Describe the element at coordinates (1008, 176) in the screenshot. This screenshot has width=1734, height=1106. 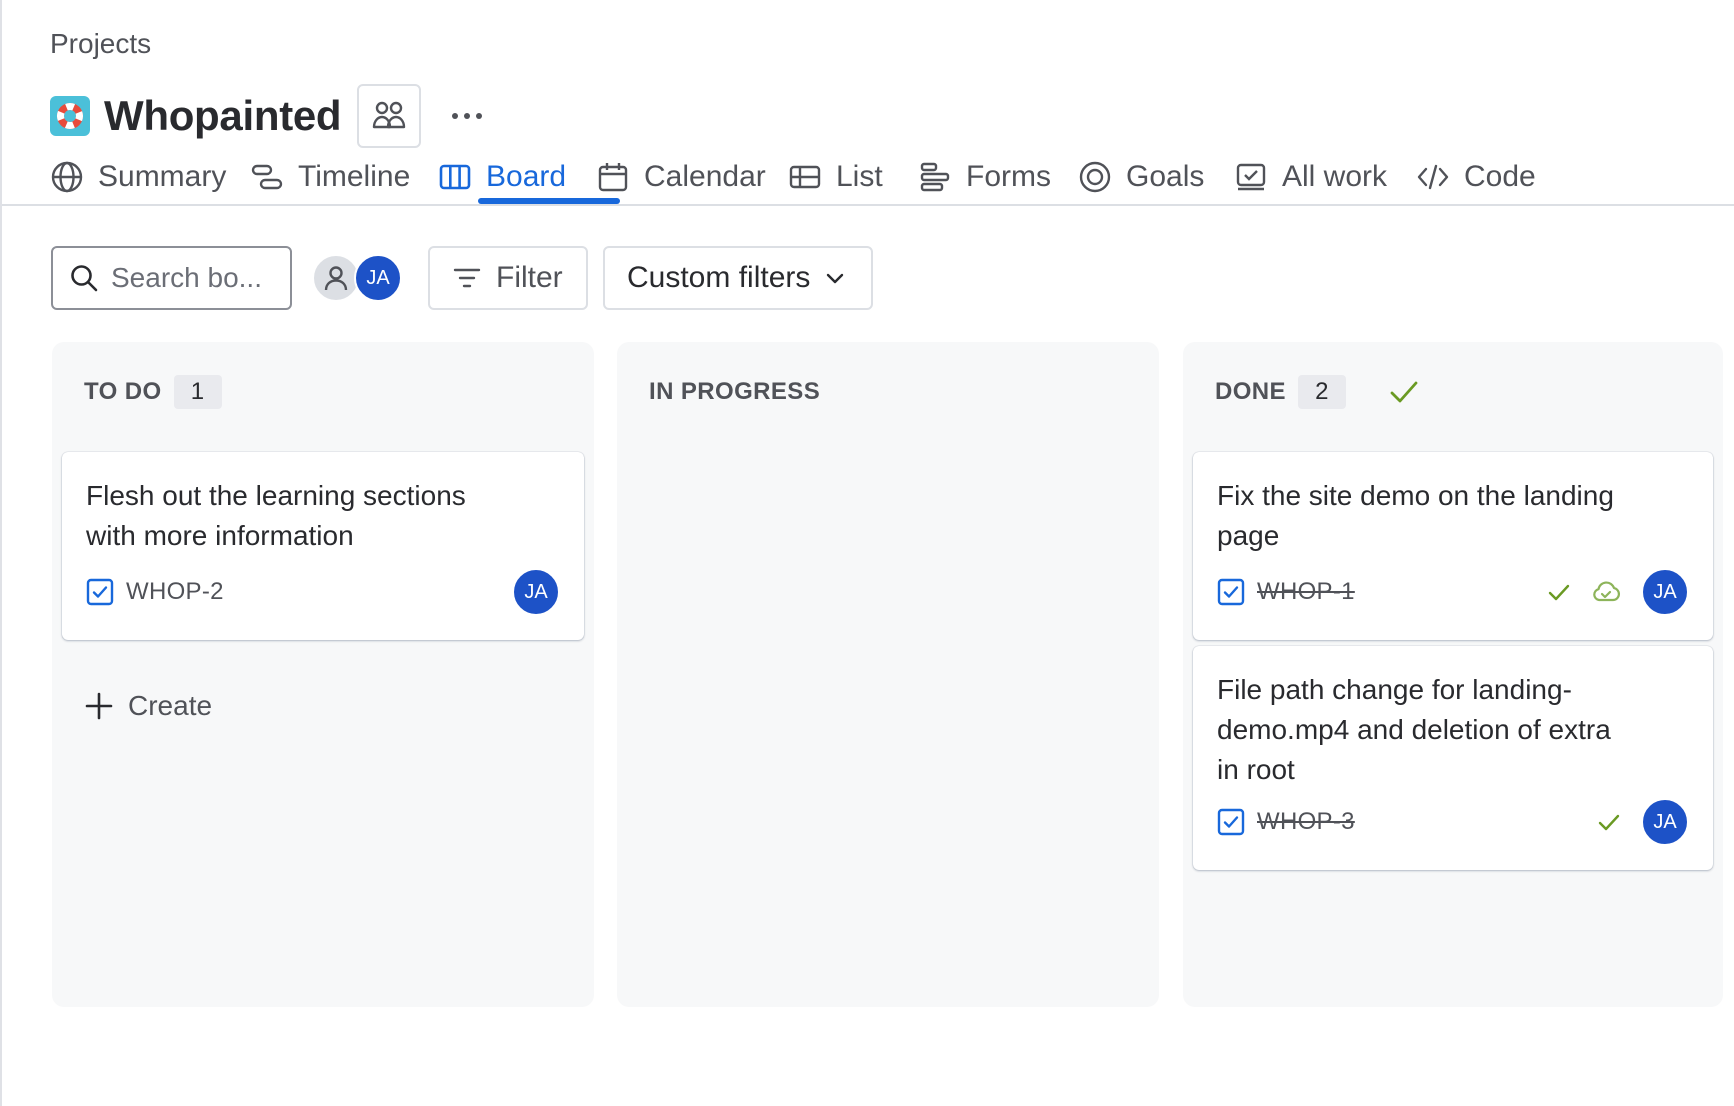
I see `tab-forms-label: Forms` at that location.